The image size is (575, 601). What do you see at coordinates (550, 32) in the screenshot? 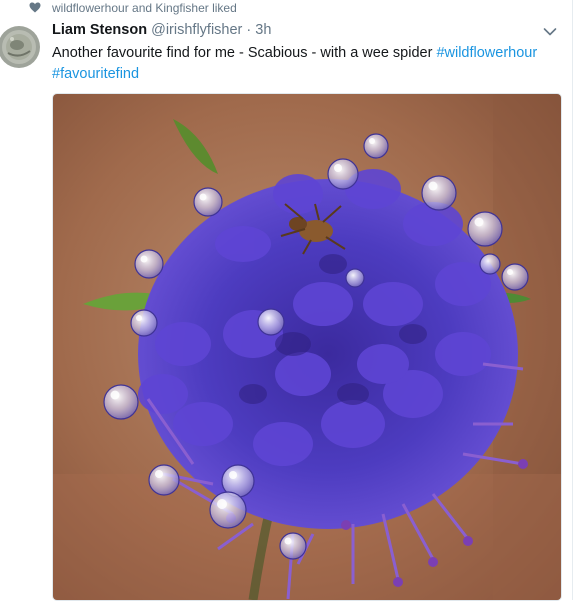
I see `chevron-down-icon` at bounding box center [550, 32].